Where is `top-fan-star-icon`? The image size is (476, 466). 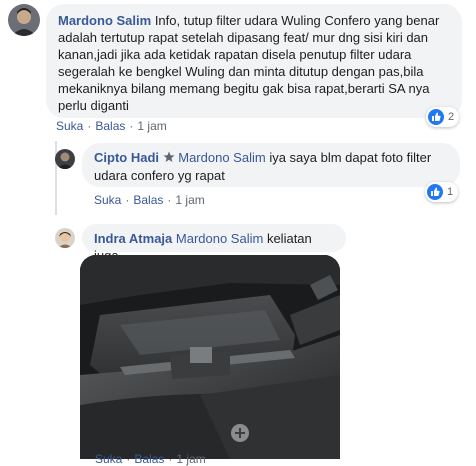
top-fan-star-icon is located at coordinates (169, 158).